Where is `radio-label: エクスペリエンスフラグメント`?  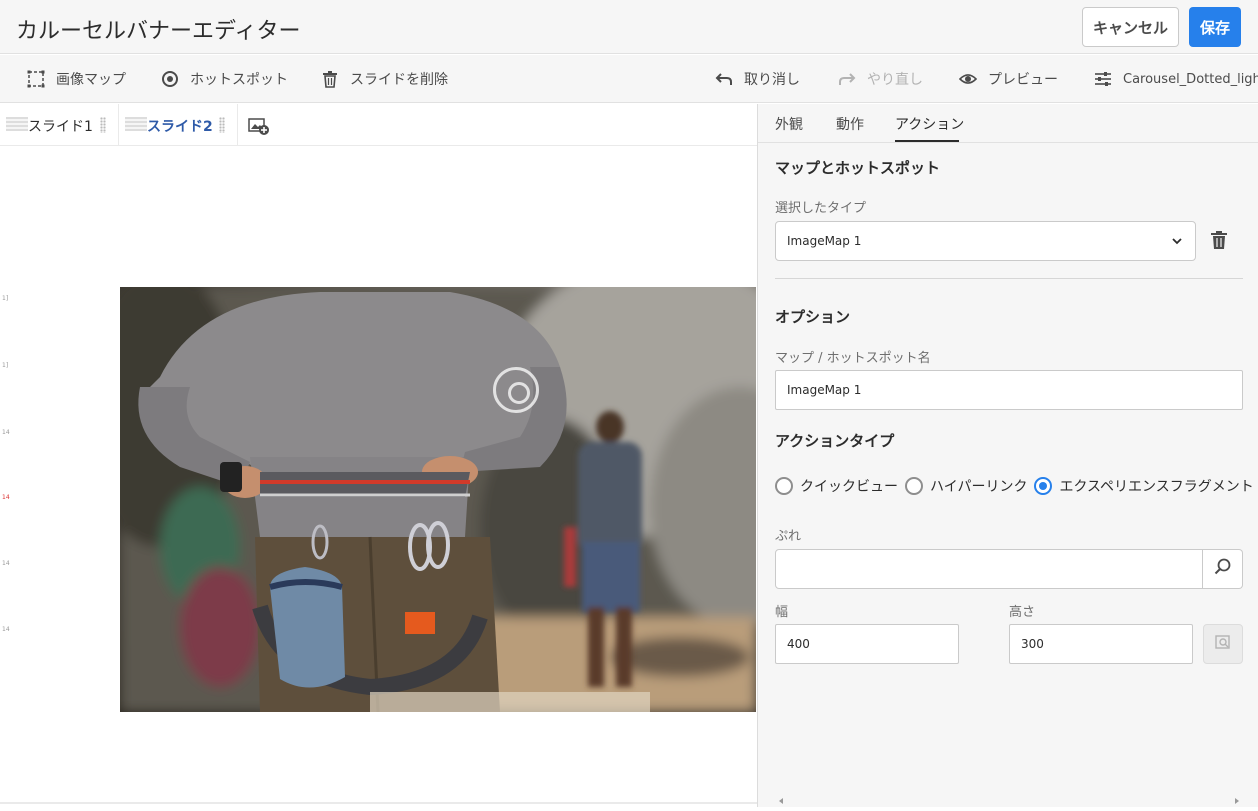 radio-label: エクスペリエンスフラグメント is located at coordinates (1156, 487).